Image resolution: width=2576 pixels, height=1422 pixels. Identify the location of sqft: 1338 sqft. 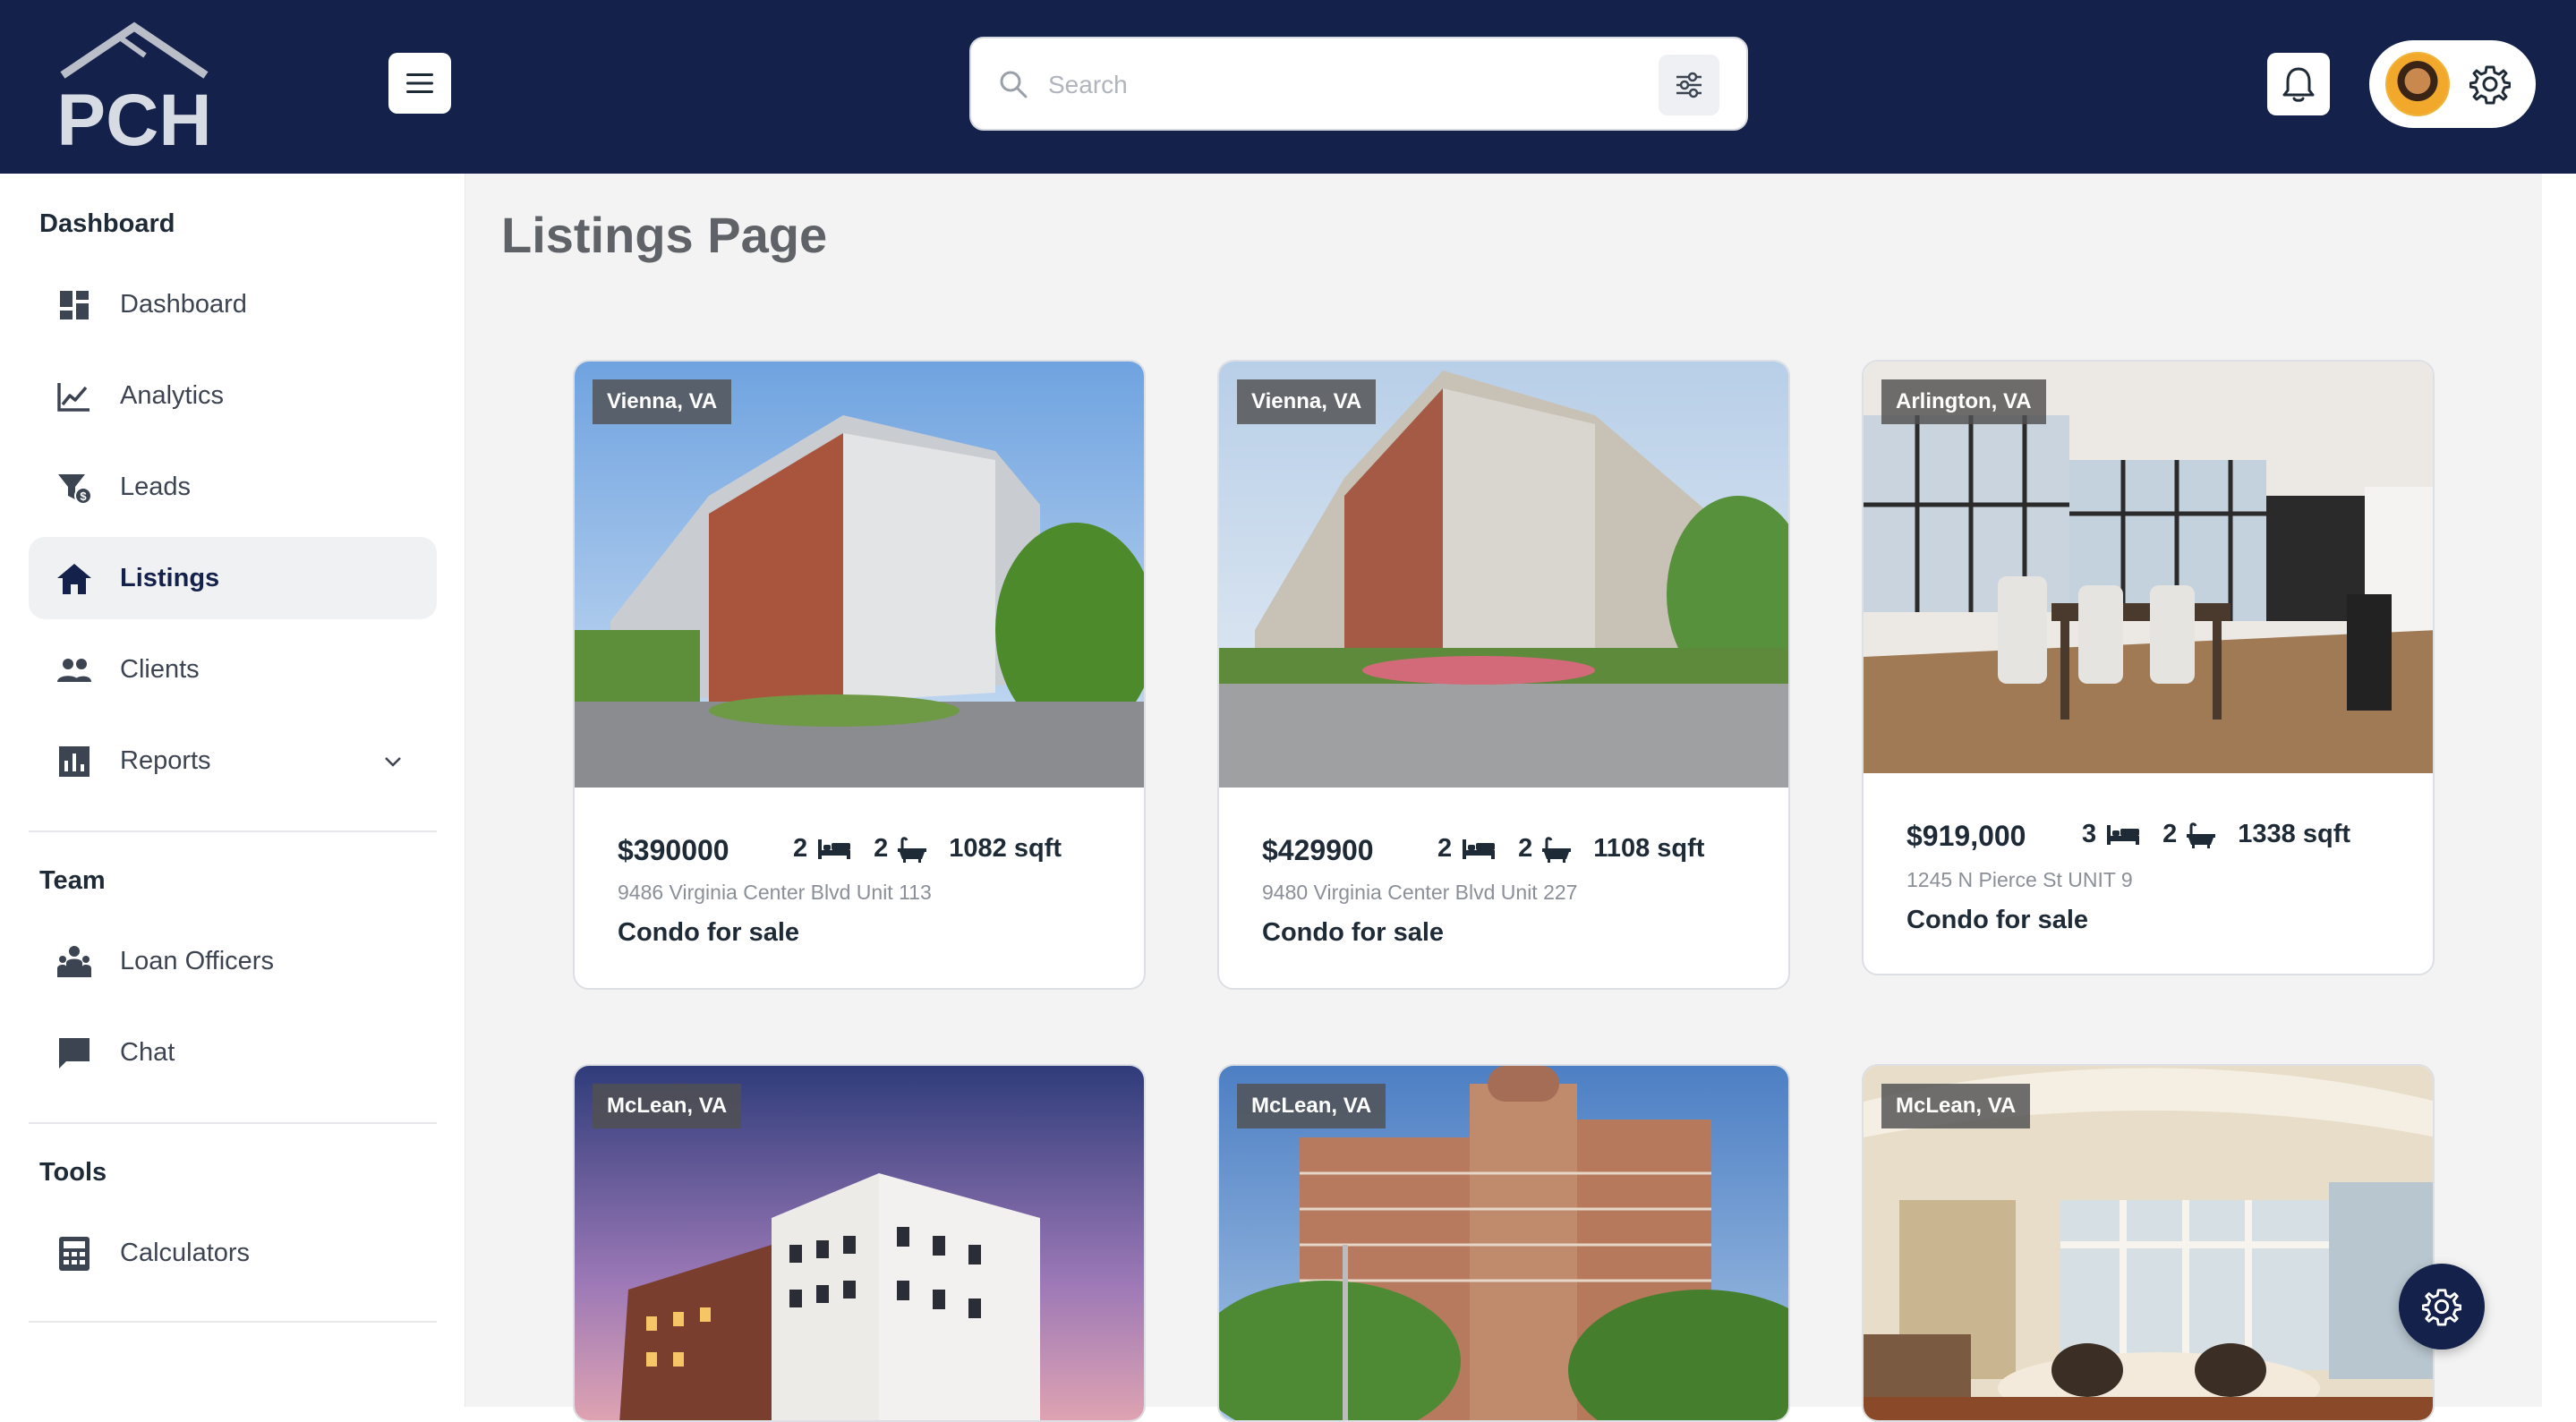
(2294, 834).